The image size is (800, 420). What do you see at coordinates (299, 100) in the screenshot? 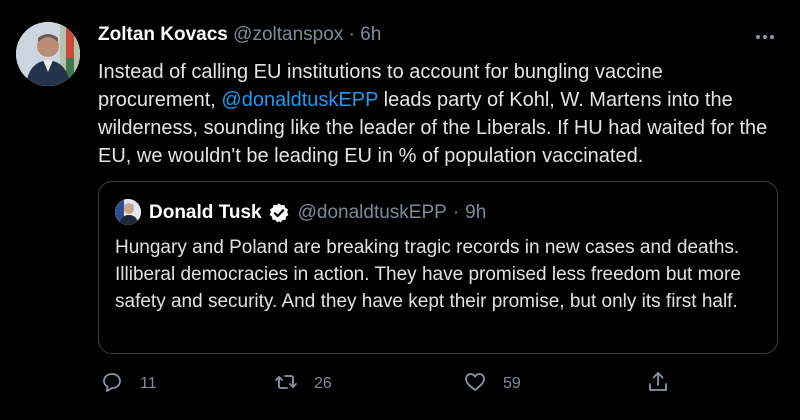
I see `mention-link: @donaldtuskEPP` at bounding box center [299, 100].